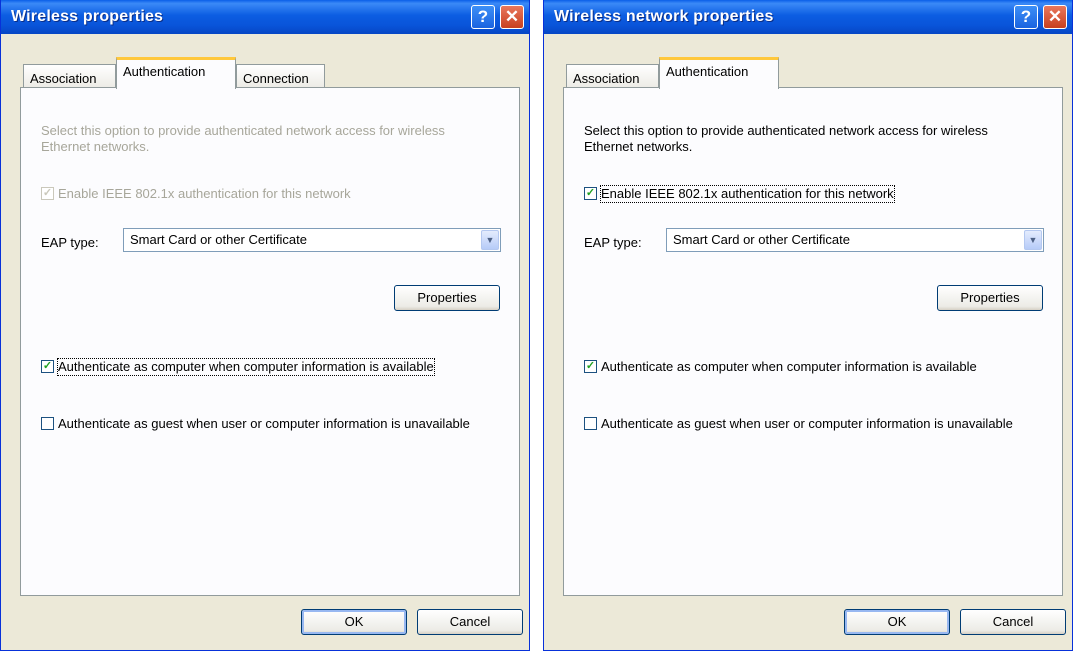 The image size is (1073, 651). What do you see at coordinates (808, 17) in the screenshot?
I see `title-bar: Wireless network properties ? ✕` at bounding box center [808, 17].